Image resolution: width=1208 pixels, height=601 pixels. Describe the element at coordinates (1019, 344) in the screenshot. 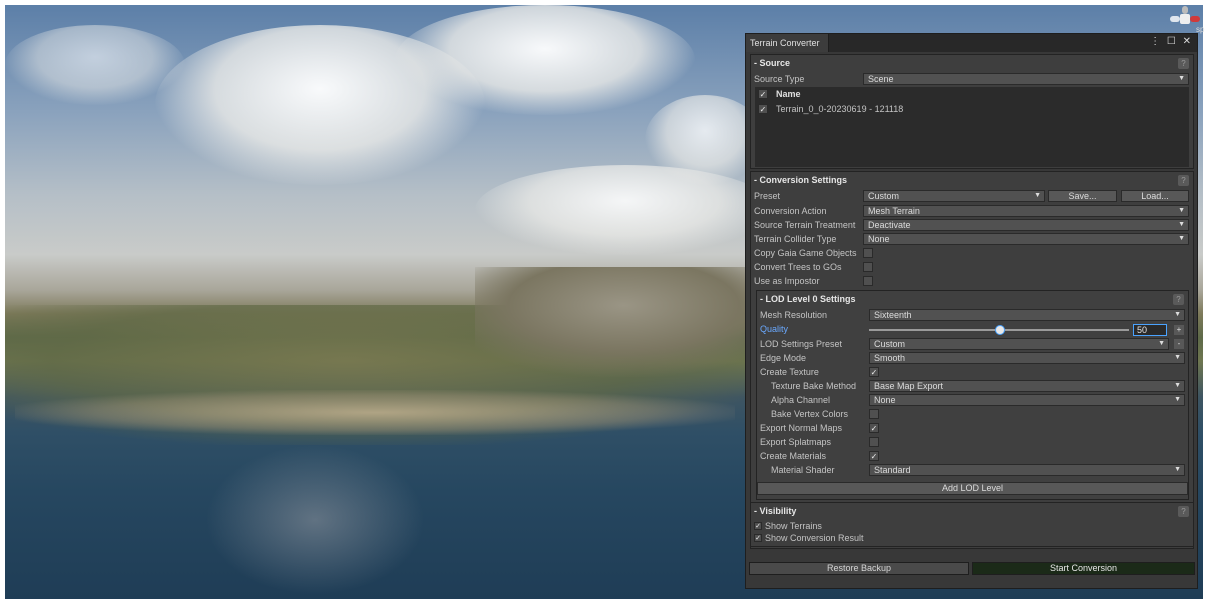

I see `lod-settings-preset-dropdown: Custom ▼` at that location.